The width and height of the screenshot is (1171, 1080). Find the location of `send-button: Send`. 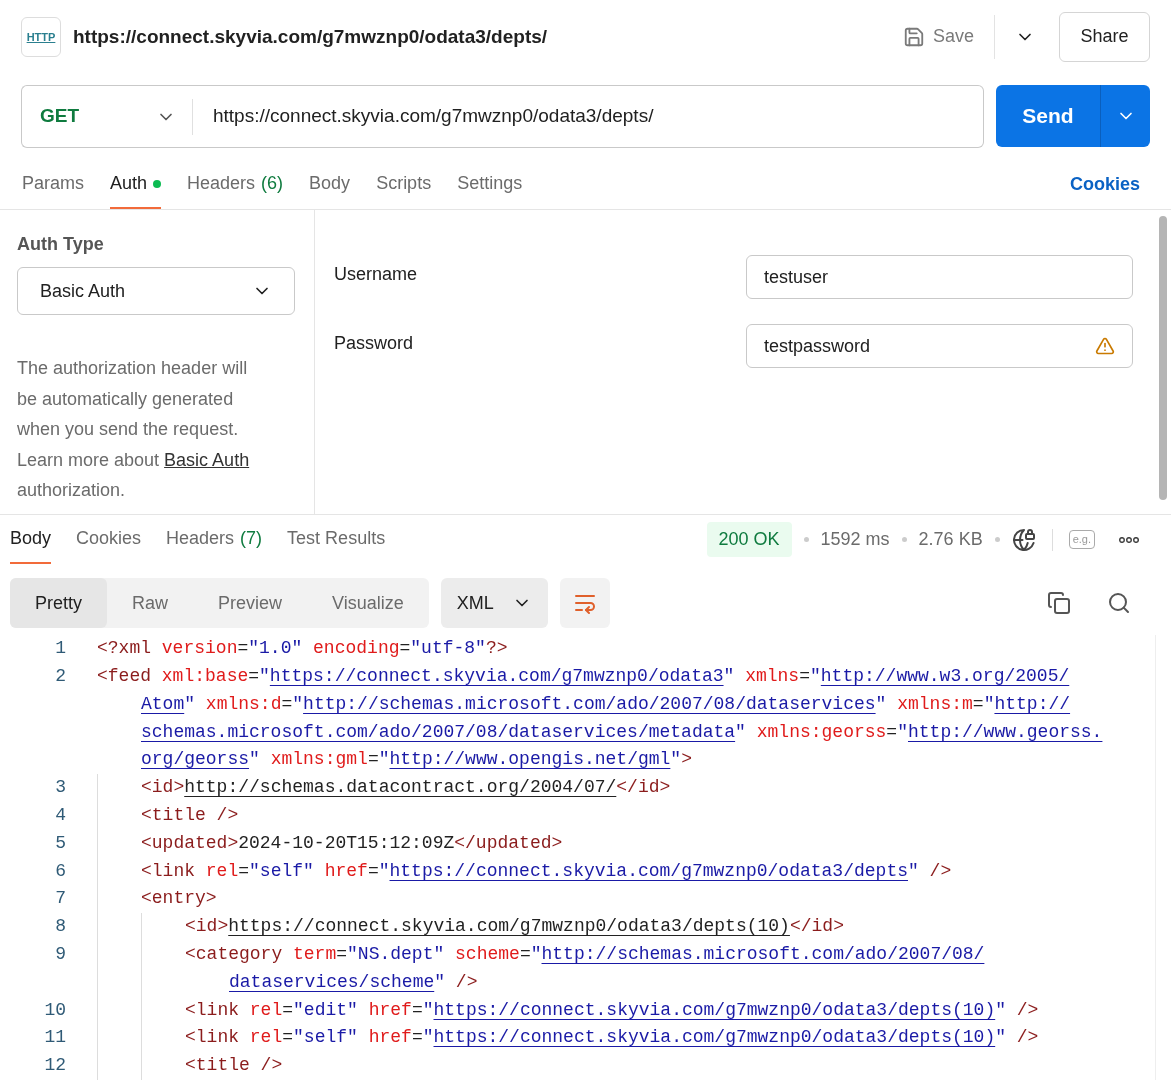

send-button: Send is located at coordinates (1048, 115).